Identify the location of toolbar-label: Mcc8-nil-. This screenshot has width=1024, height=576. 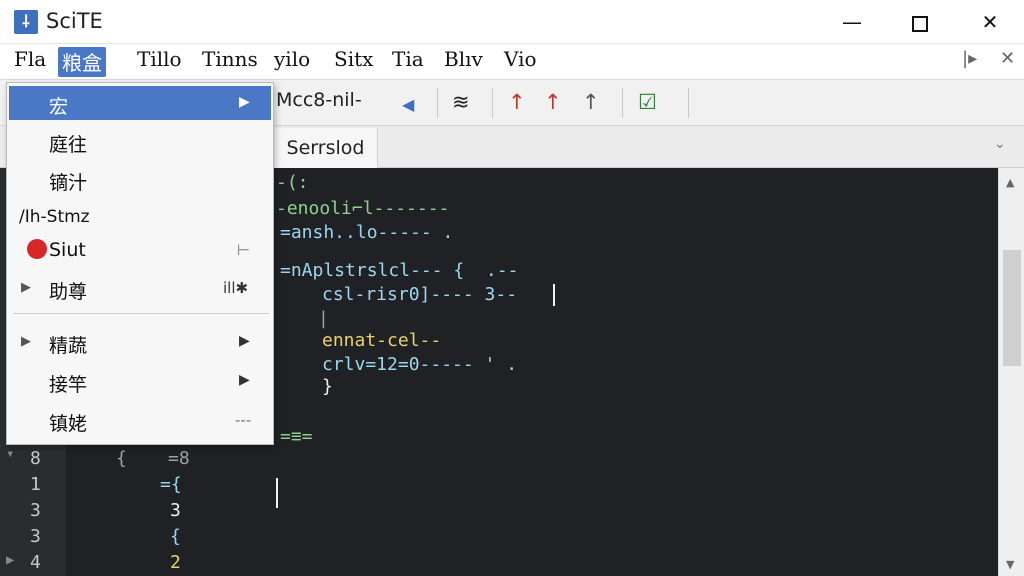
(319, 100).